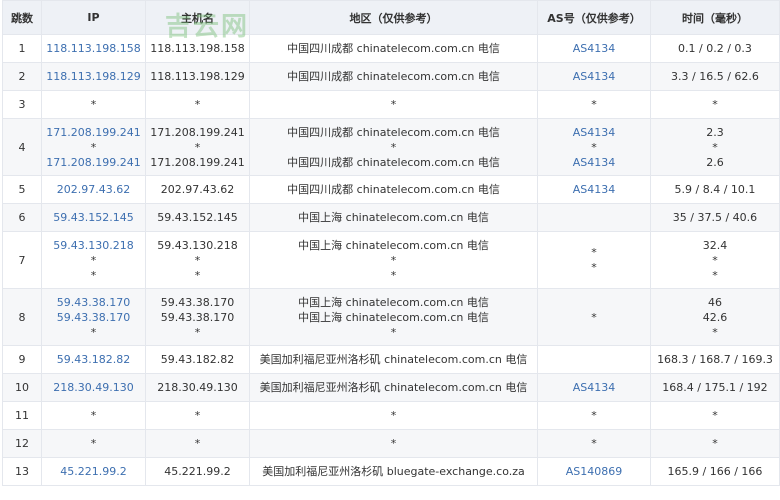 The height and width of the screenshot is (500, 780). I want to click on ip-link: 202.97.43.62, so click(93, 189).